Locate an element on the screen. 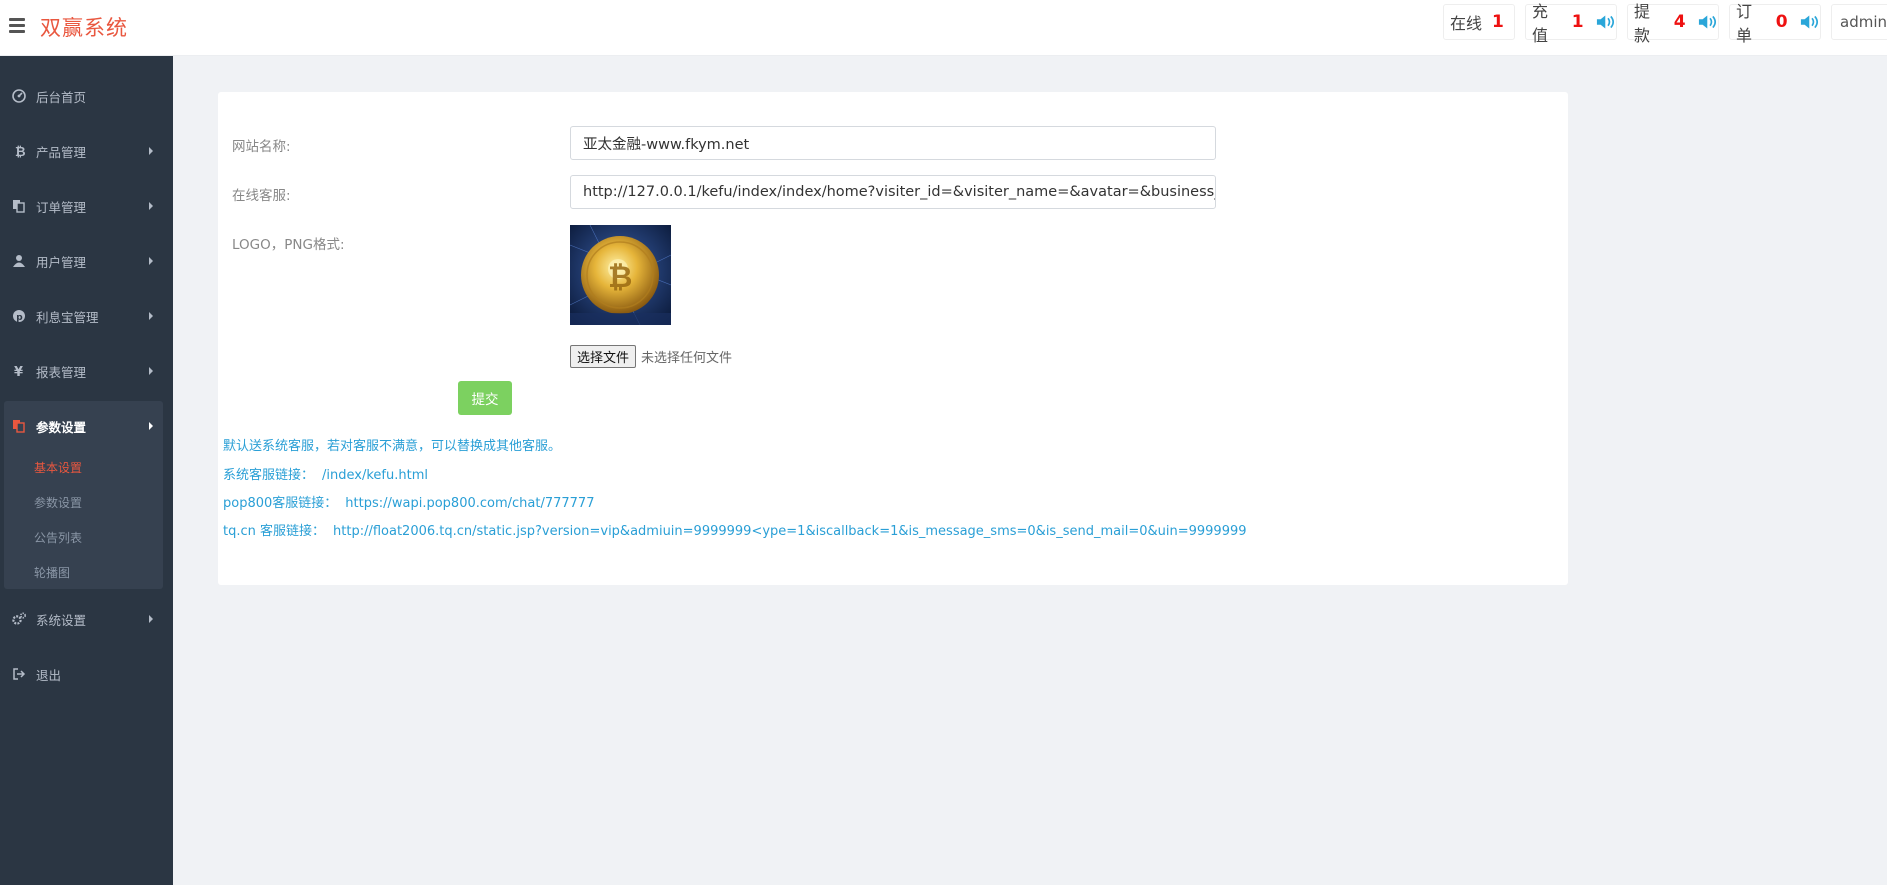 The image size is (1887, 885). svg-text: p is located at coordinates (19, 318).